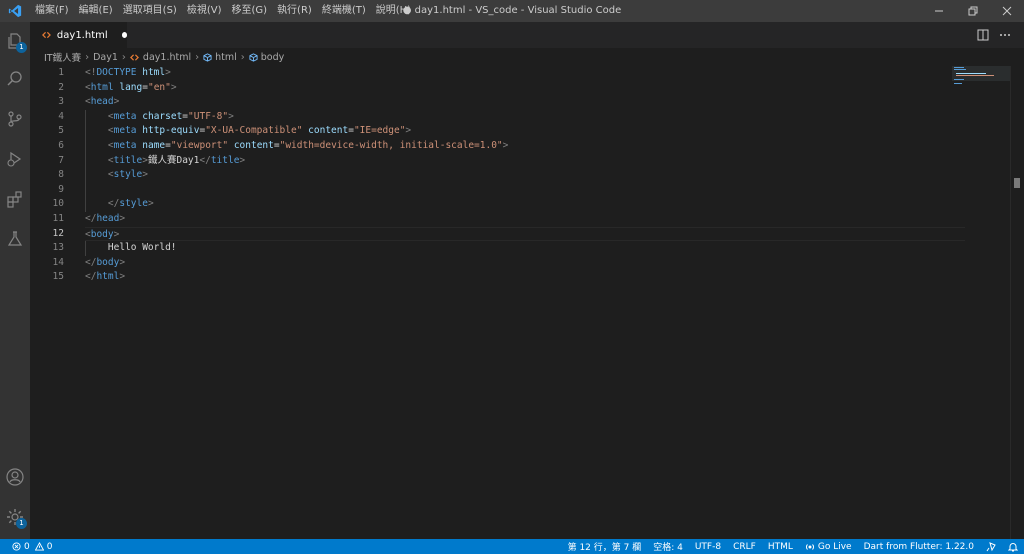 The width and height of the screenshot is (1024, 554). What do you see at coordinates (159, 87) in the screenshot?
I see `code-token: "en"` at bounding box center [159, 87].